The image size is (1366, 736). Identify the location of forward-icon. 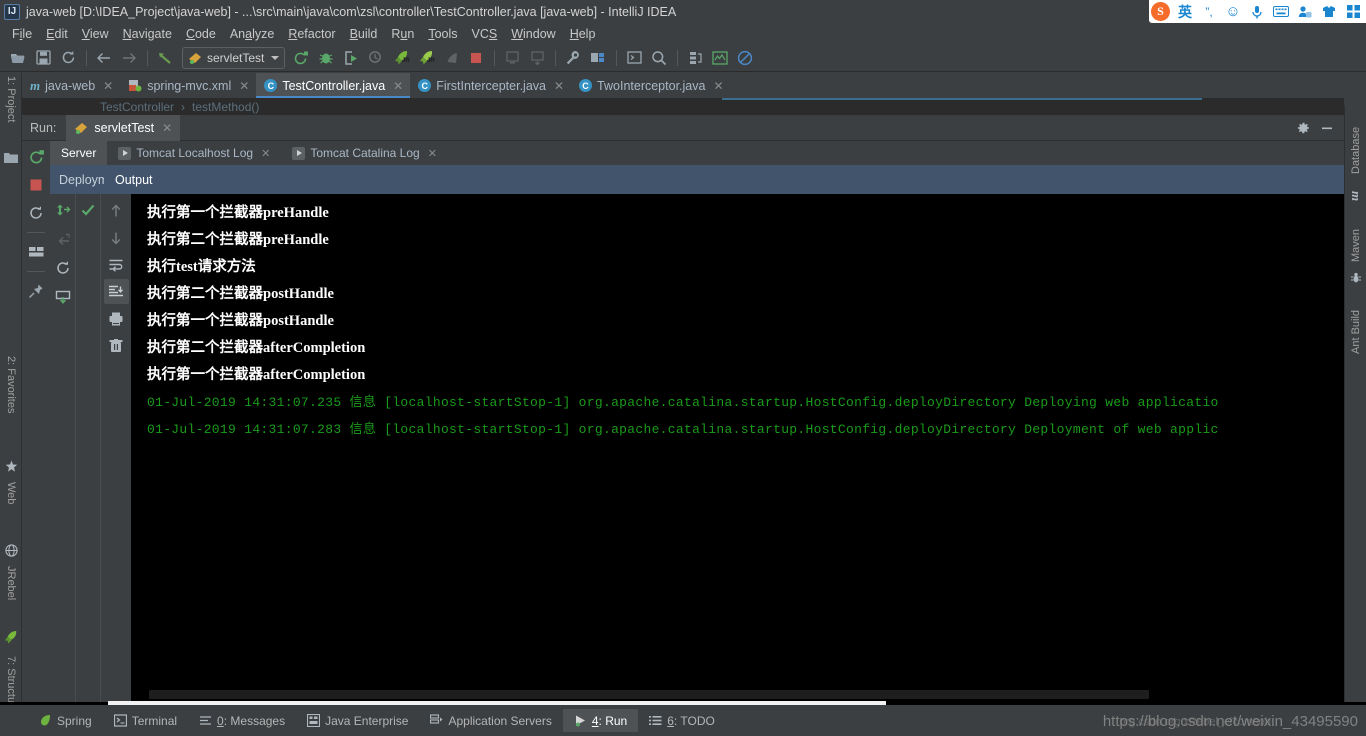
(129, 58).